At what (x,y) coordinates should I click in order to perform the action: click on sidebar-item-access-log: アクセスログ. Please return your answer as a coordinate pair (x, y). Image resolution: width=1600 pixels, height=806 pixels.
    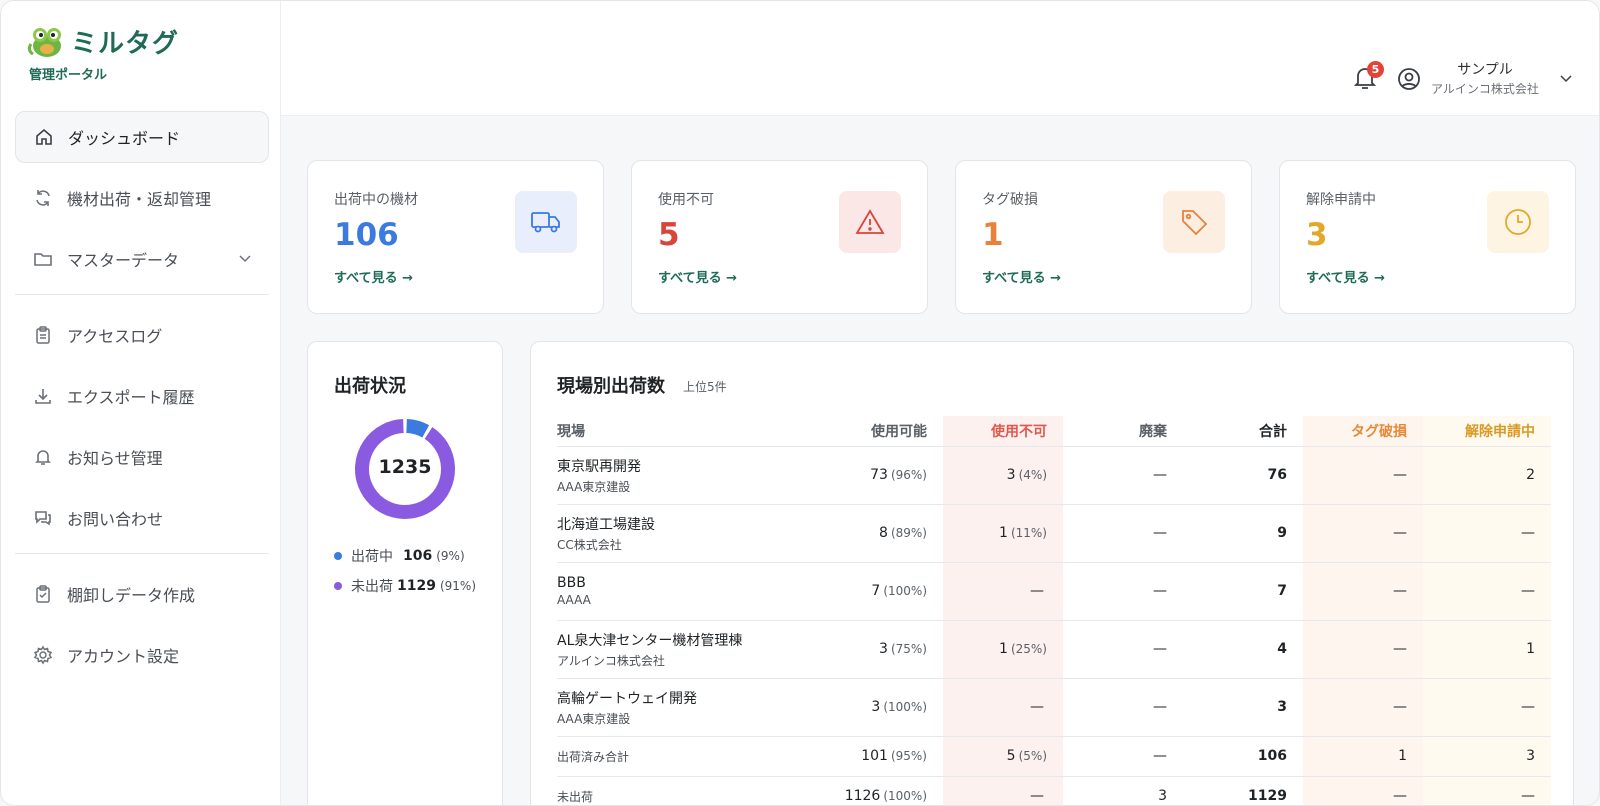
    Looking at the image, I should click on (142, 335).